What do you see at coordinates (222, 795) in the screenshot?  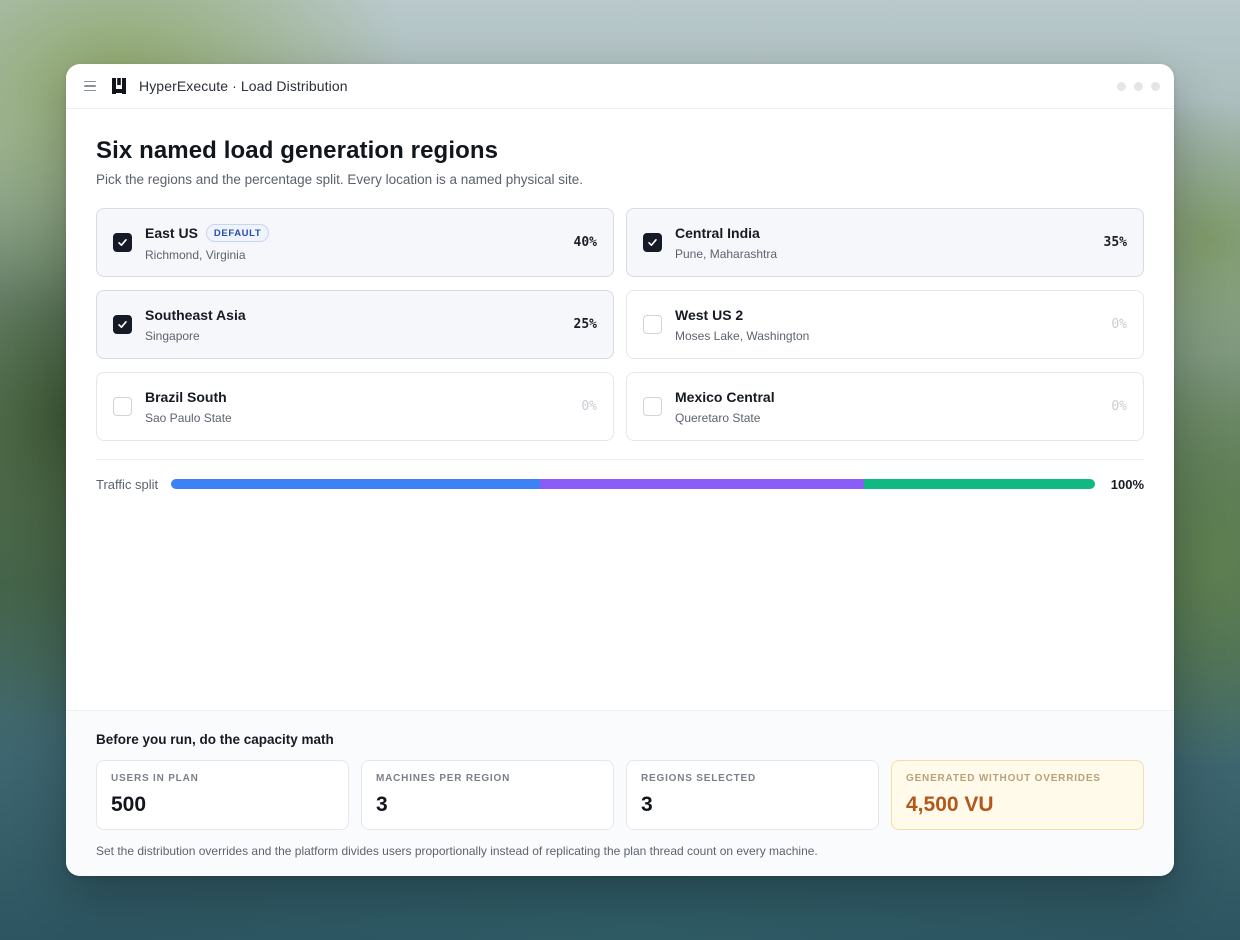 I see `stat-users-in-plan: USERS IN PLAN 500` at bounding box center [222, 795].